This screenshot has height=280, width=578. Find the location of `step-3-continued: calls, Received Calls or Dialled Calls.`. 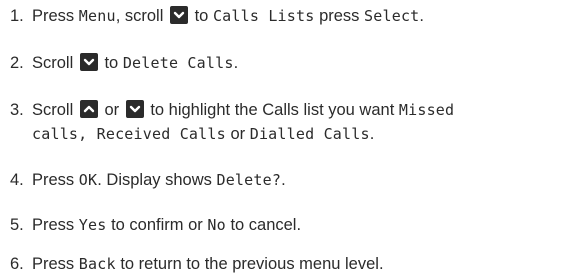

step-3-continued: calls, Received Calls or Dialled Calls. is located at coordinates (292, 134).